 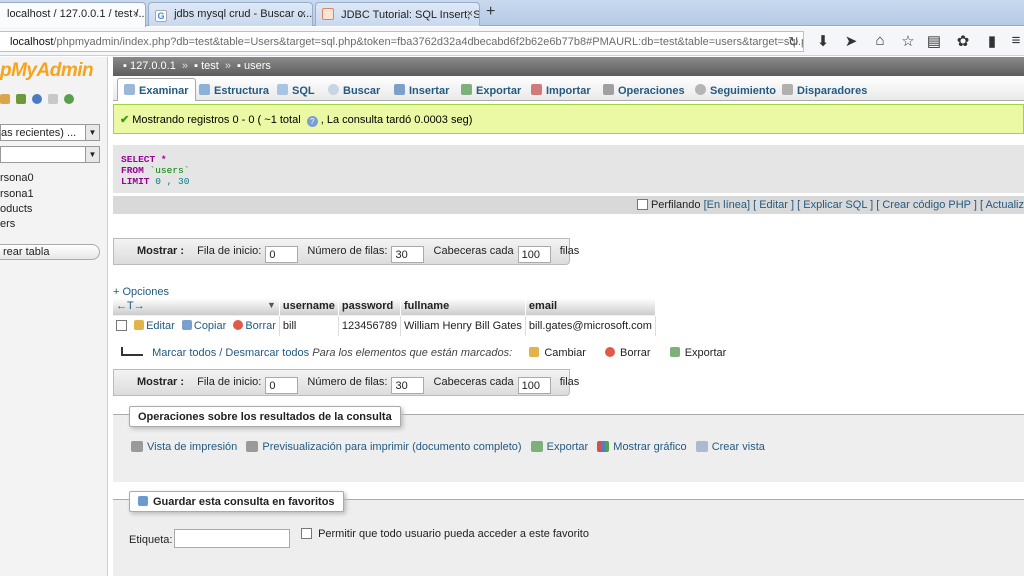 What do you see at coordinates (369, 306) in the screenshot?
I see `column-header-password: password` at bounding box center [369, 306].